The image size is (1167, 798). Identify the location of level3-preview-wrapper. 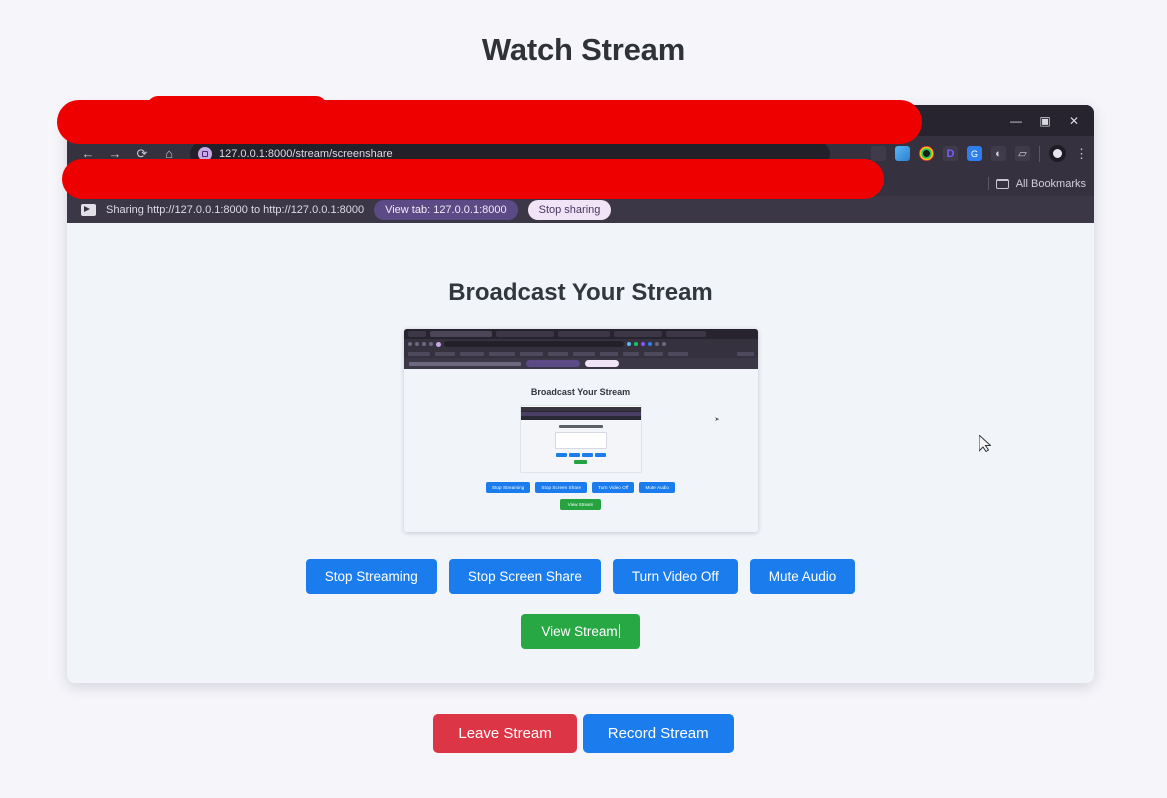
(581, 439).